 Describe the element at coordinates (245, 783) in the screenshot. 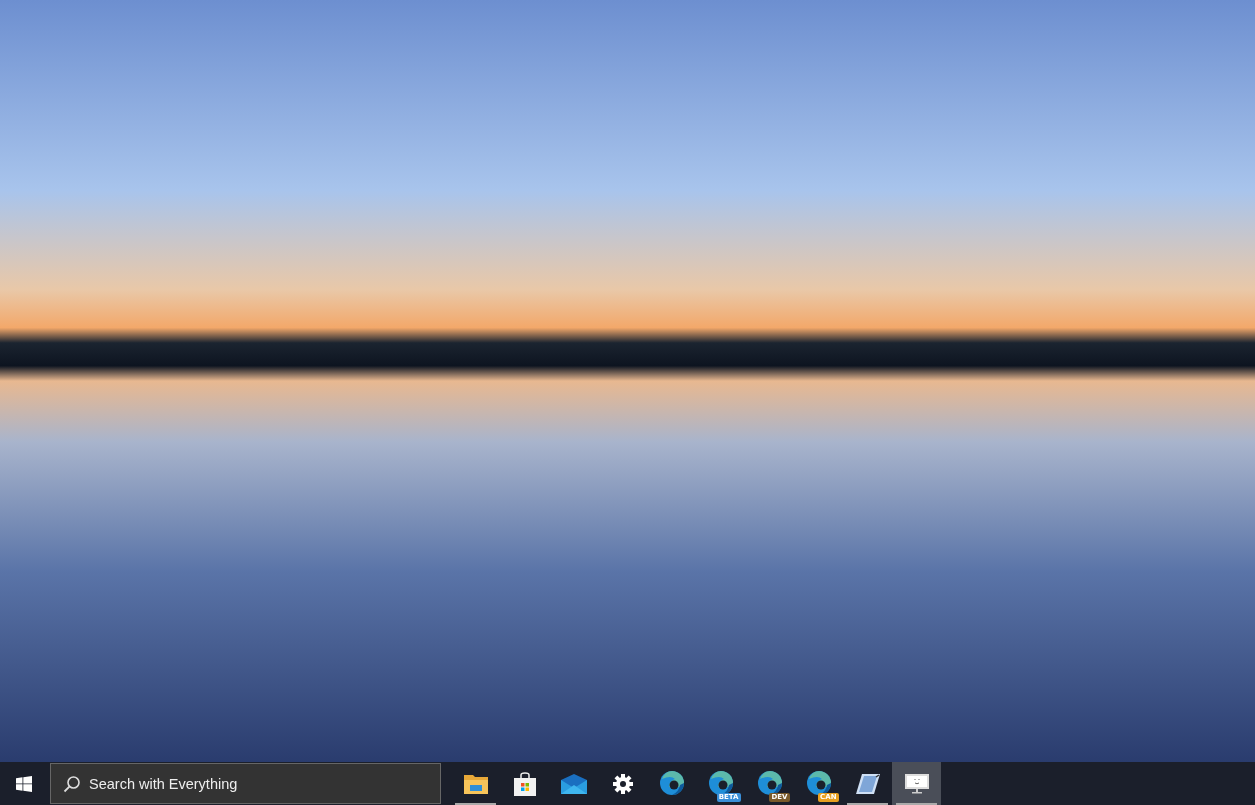

I see `search-field: Search with Everything` at that location.